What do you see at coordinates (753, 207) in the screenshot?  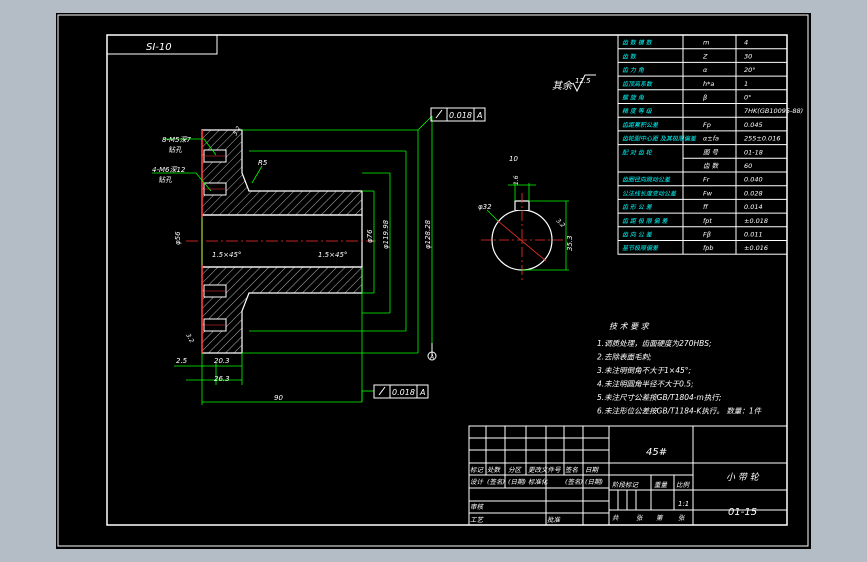 I see `gear-table-value: 0.014` at bounding box center [753, 207].